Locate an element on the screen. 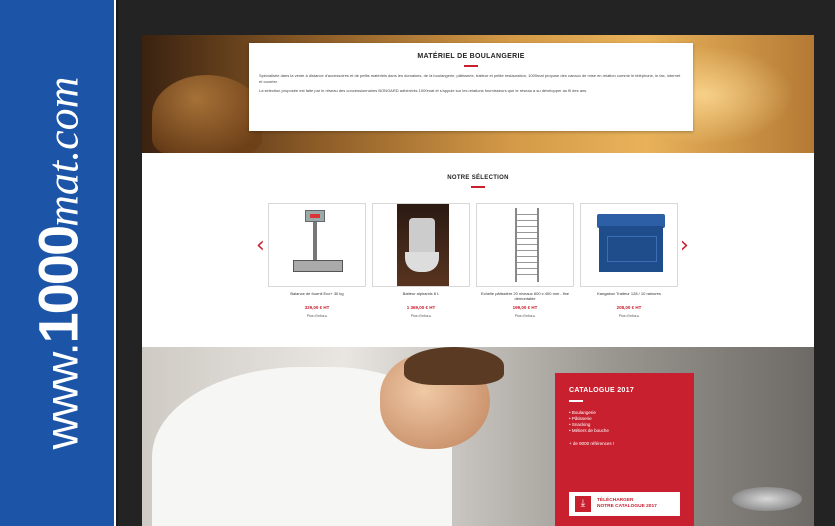 The height and width of the screenshot is (526, 835). catalog-title: CATALOGUE 2017 is located at coordinates (602, 390).